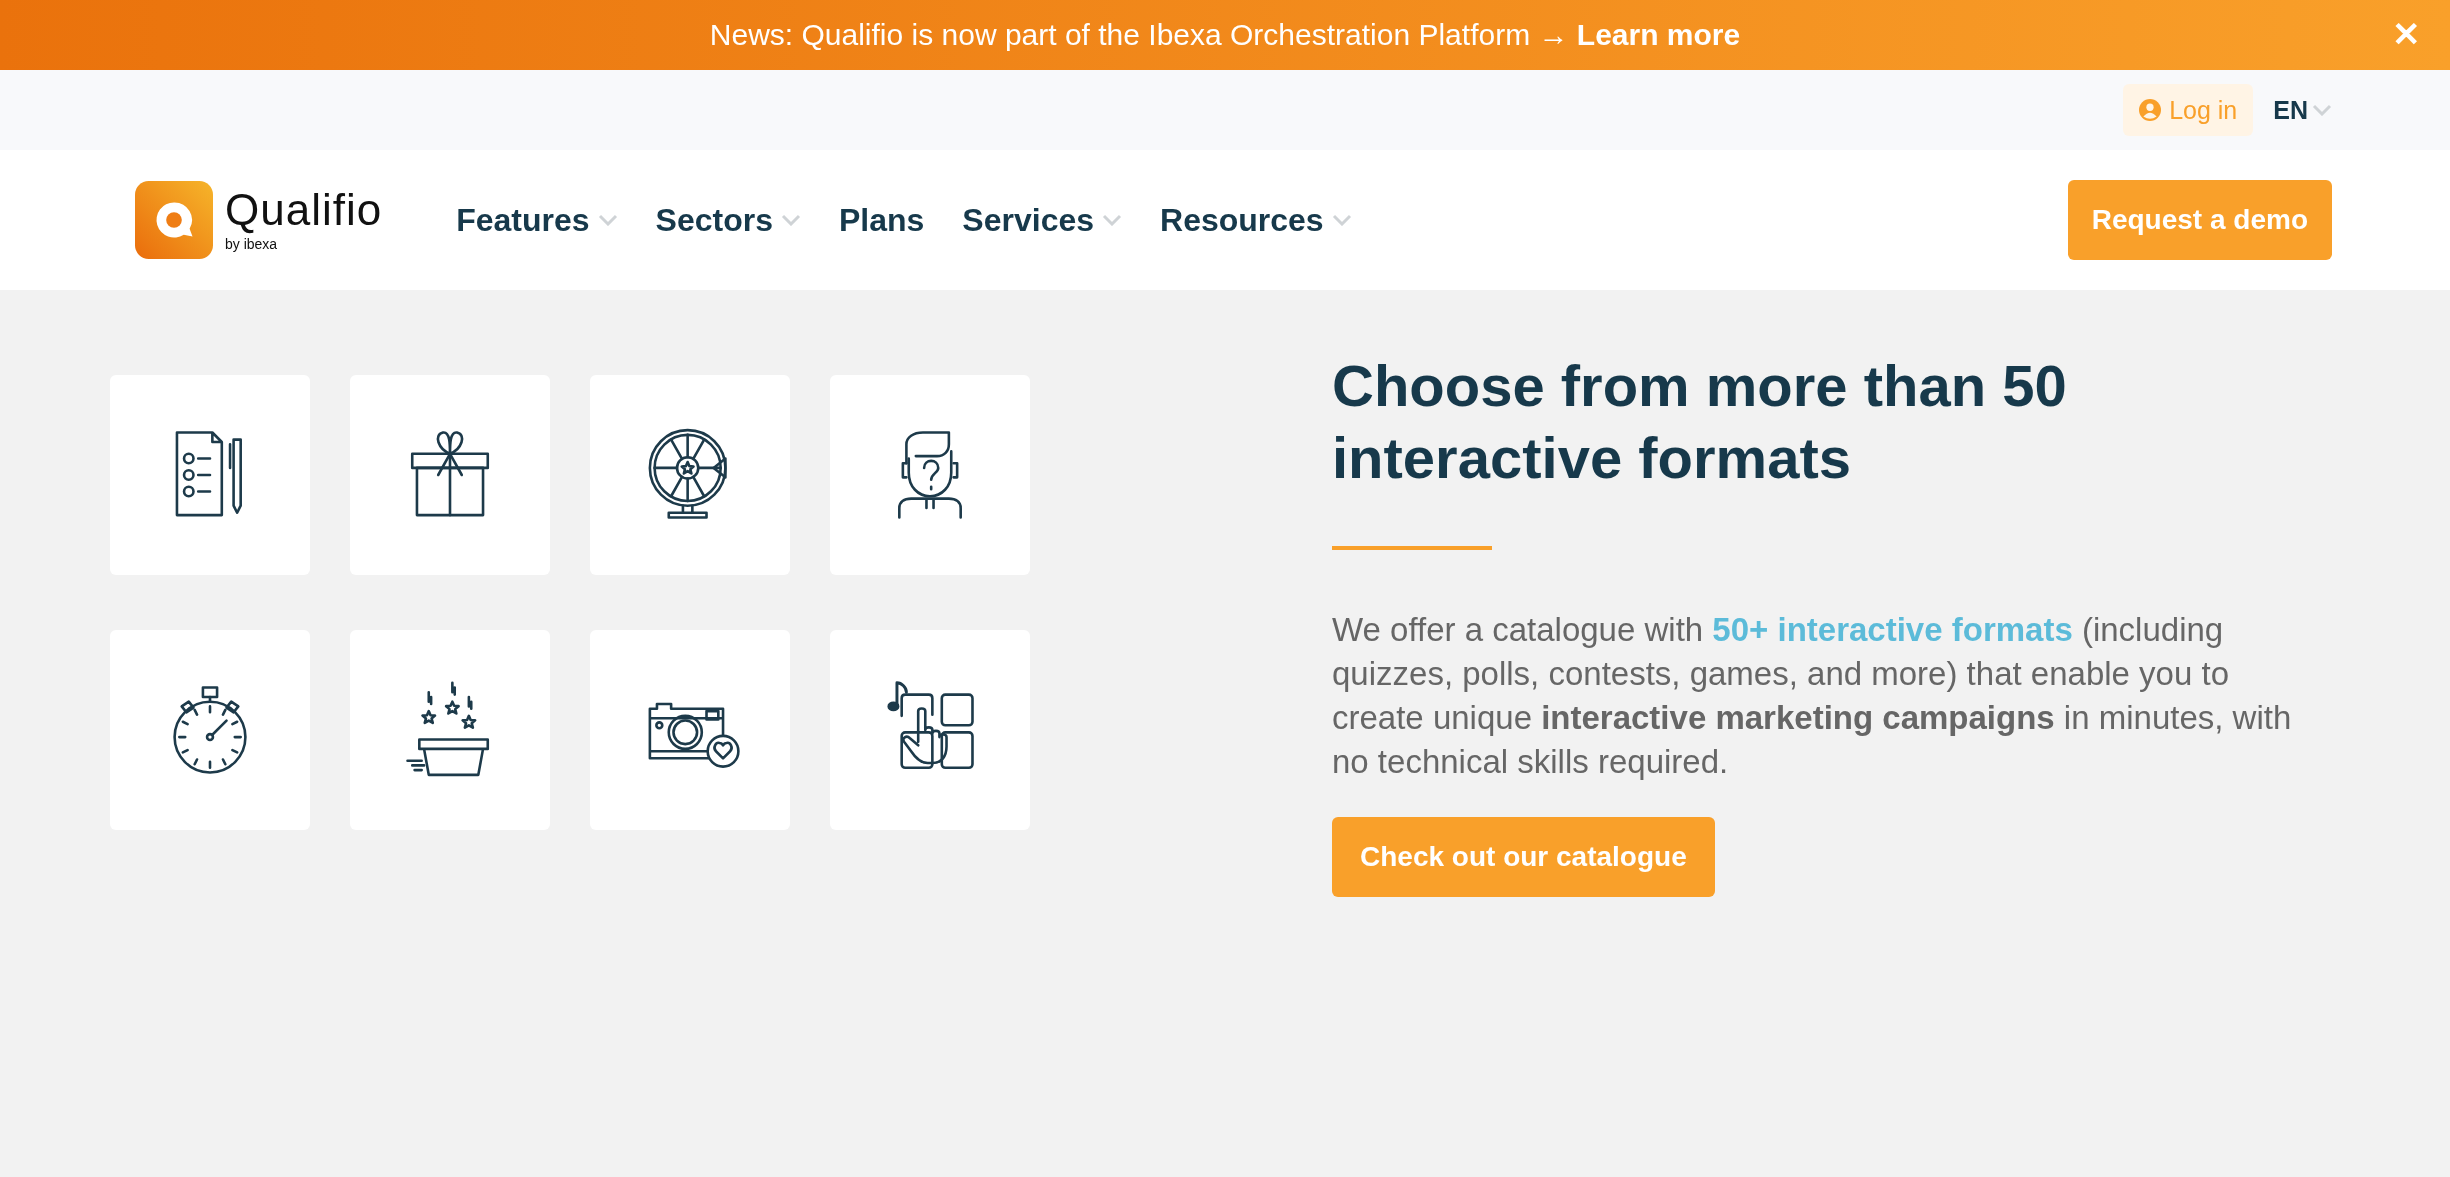 This screenshot has height=1177, width=2450. What do you see at coordinates (1042, 220) in the screenshot?
I see `nav-item: Services` at bounding box center [1042, 220].